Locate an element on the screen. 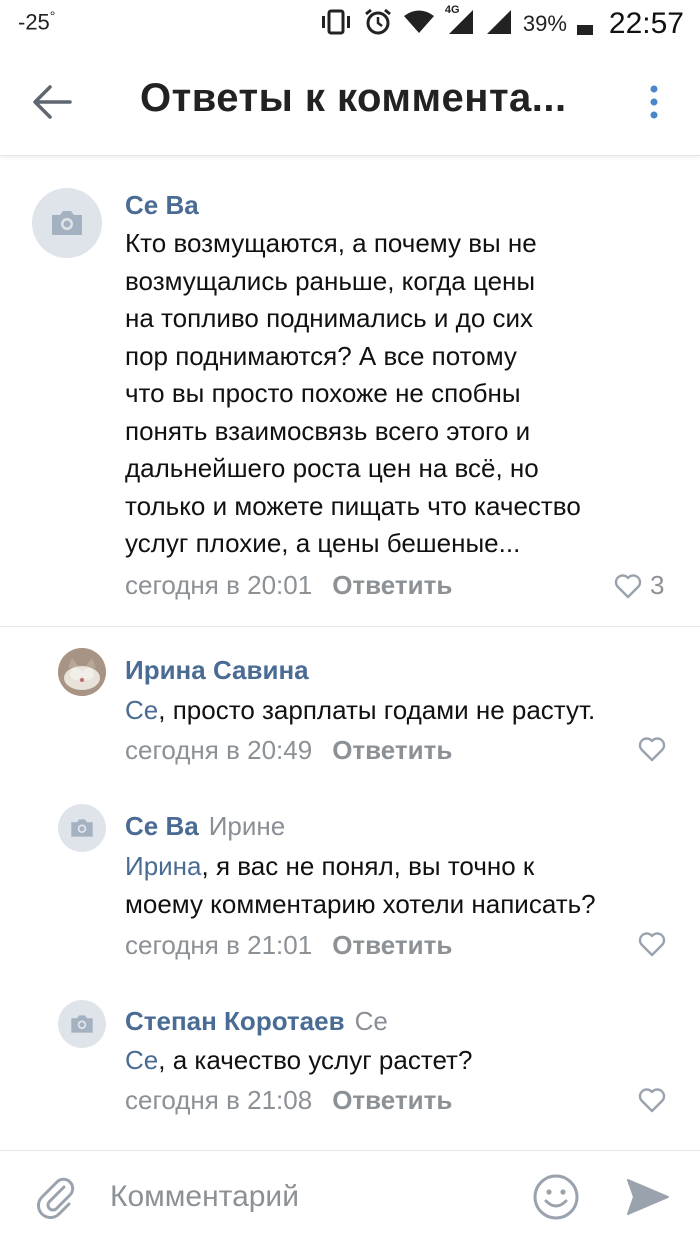 This screenshot has height=1244, width=700. send-icon is located at coordinates (648, 1197).